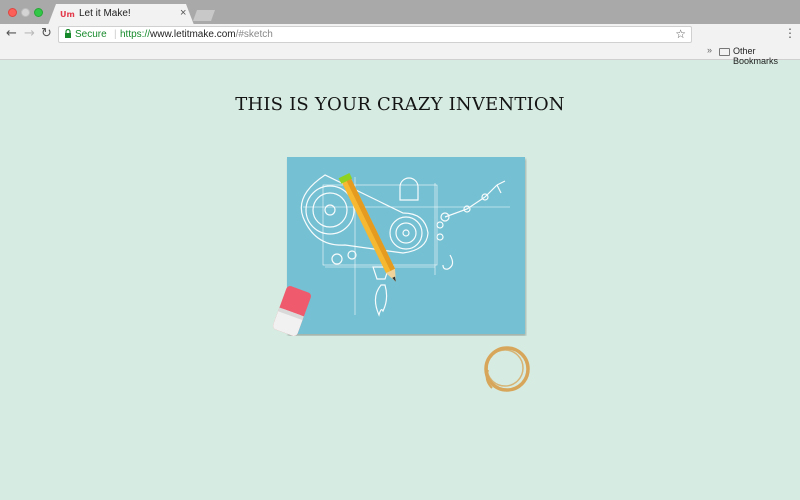  I want to click on window-close-button, so click(12, 12).